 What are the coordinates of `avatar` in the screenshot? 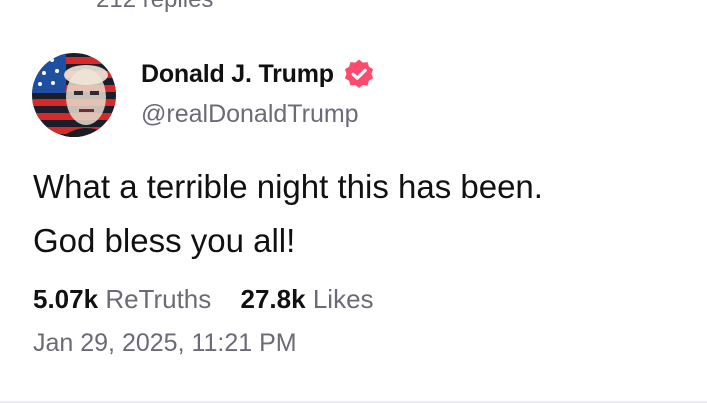 It's located at (74, 95).